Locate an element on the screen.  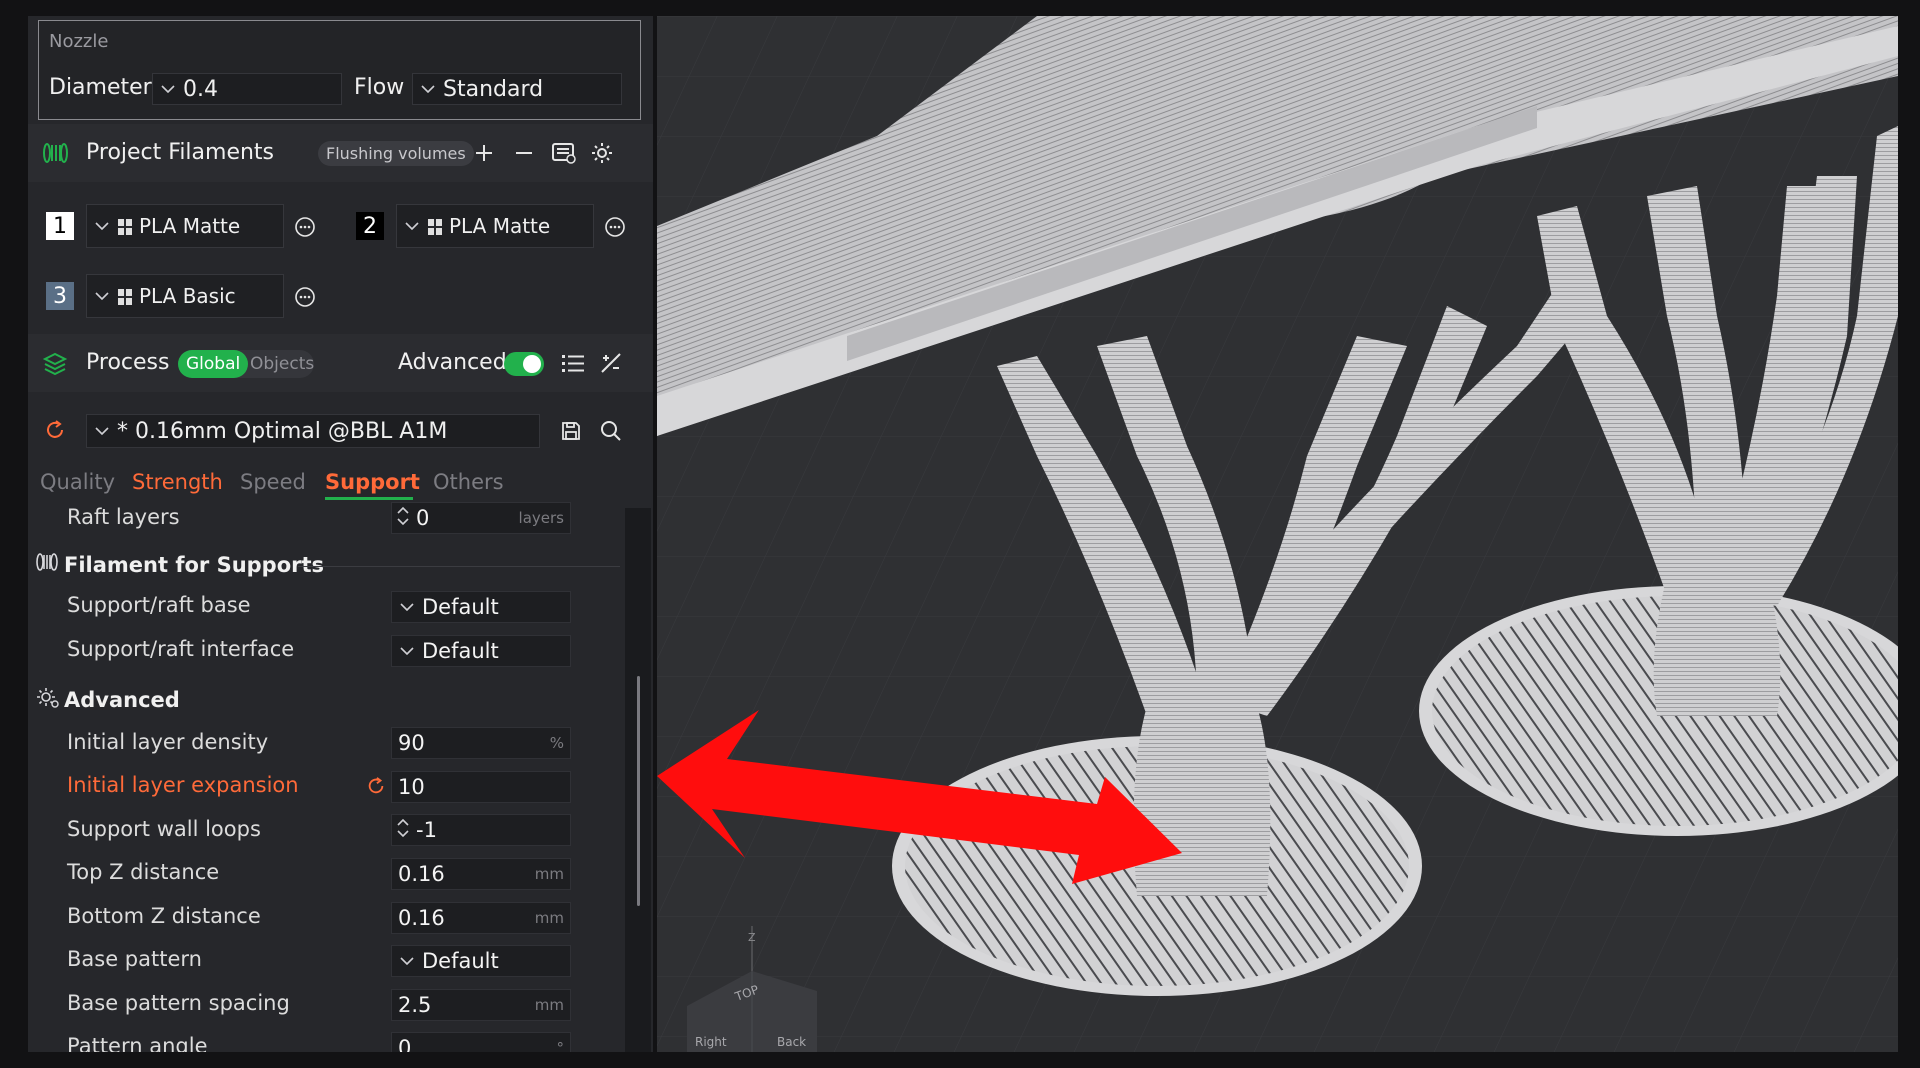
advanced-toggle is located at coordinates (524, 364).